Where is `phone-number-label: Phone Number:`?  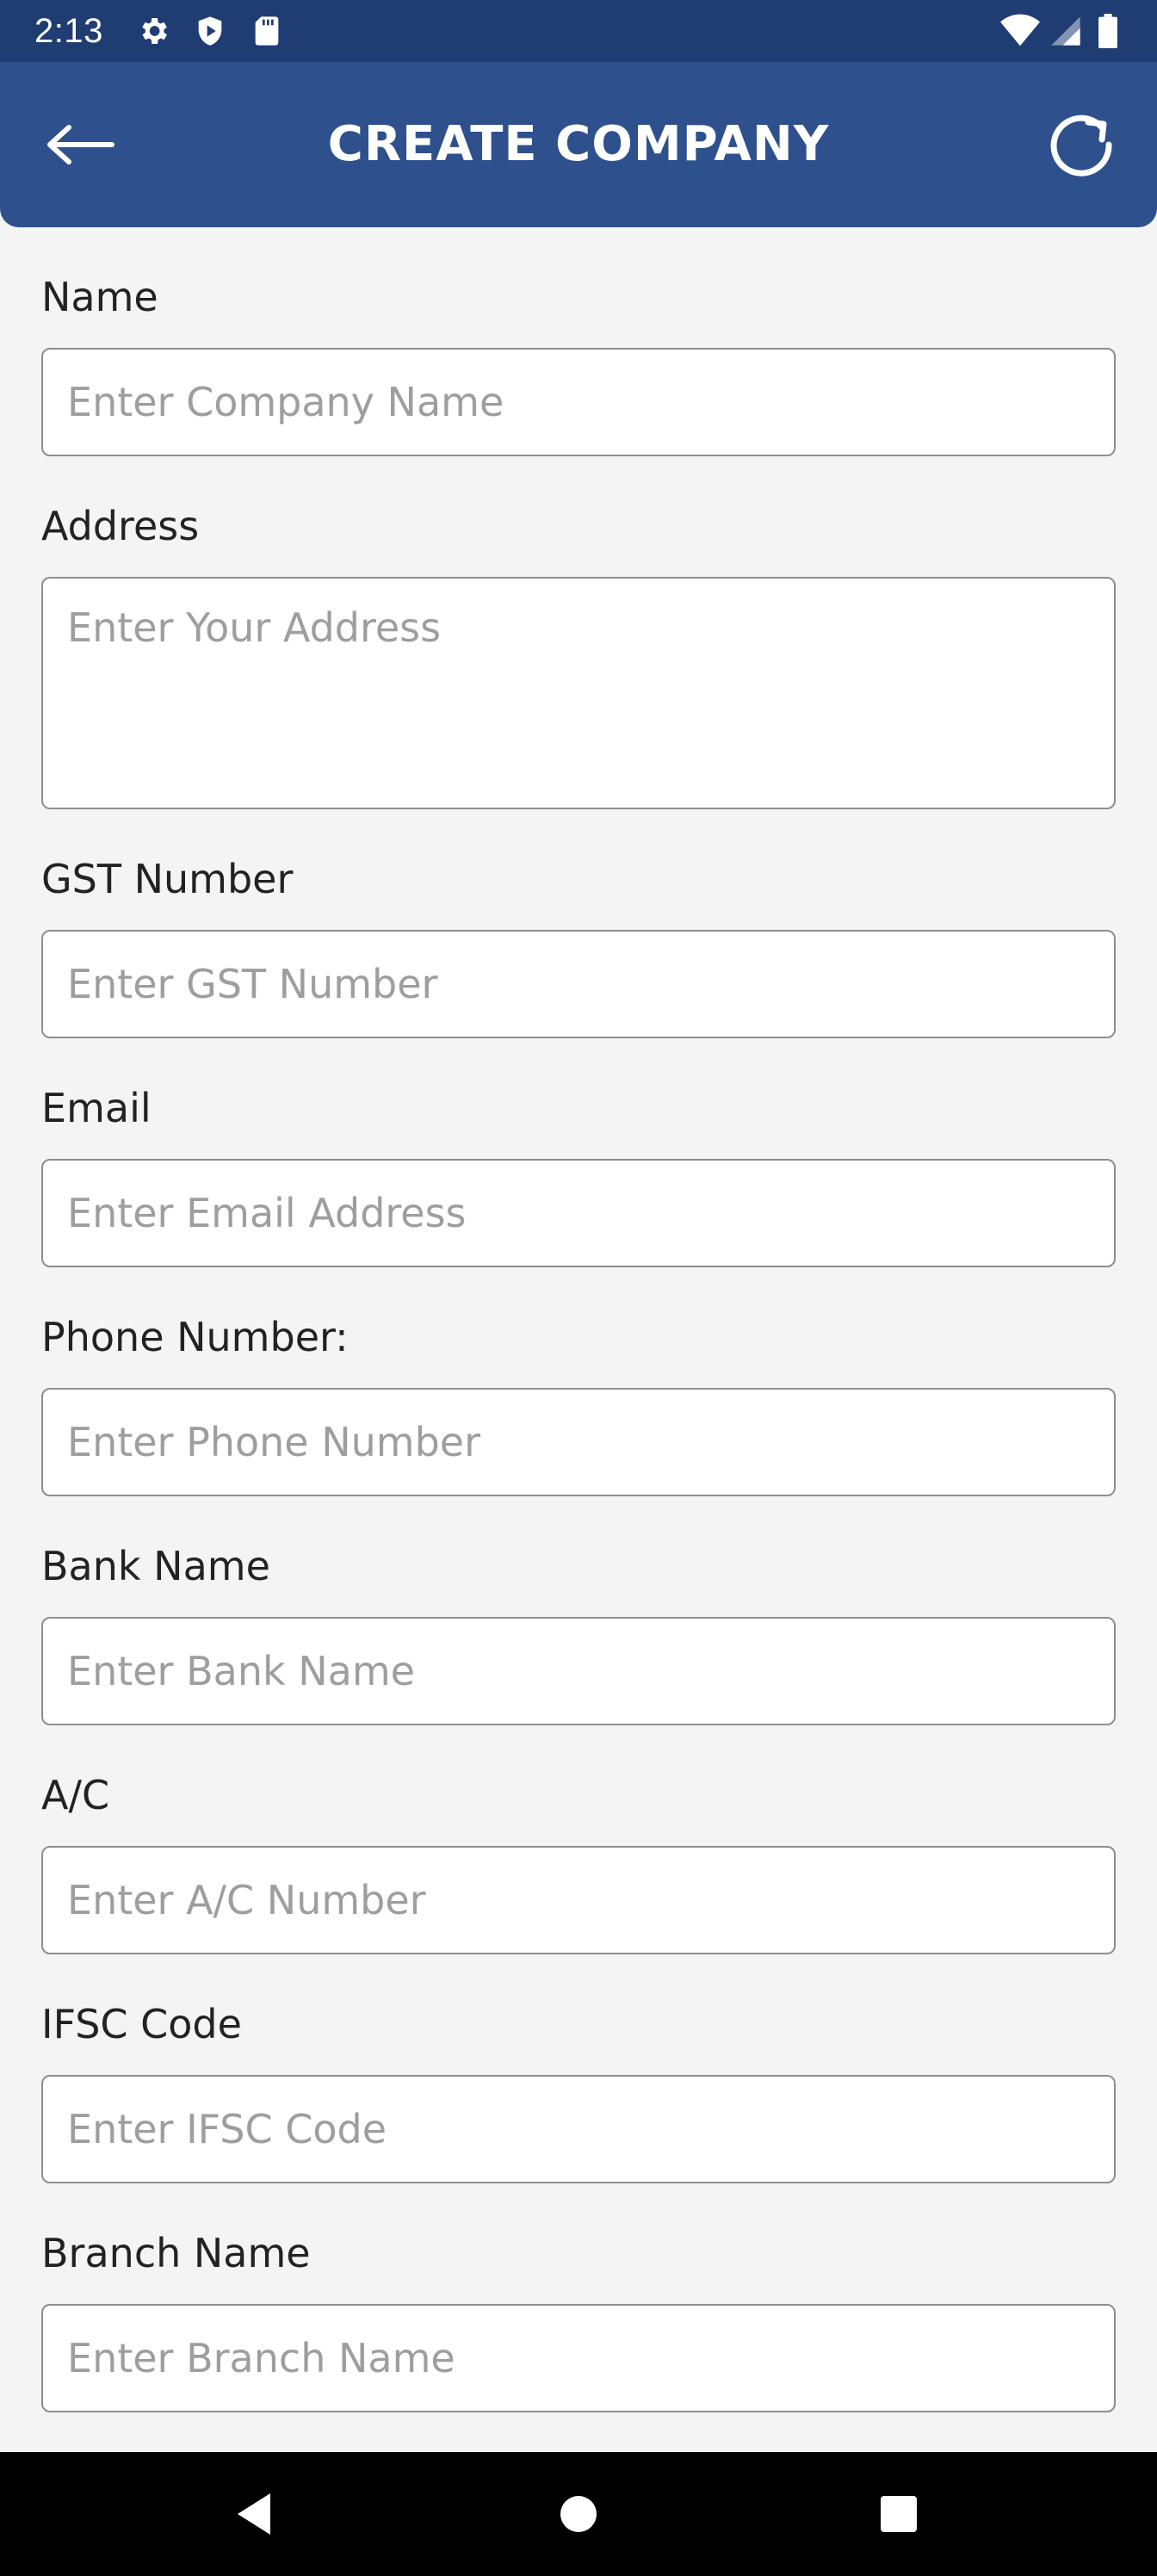 phone-number-label: Phone Number: is located at coordinates (195, 1337).